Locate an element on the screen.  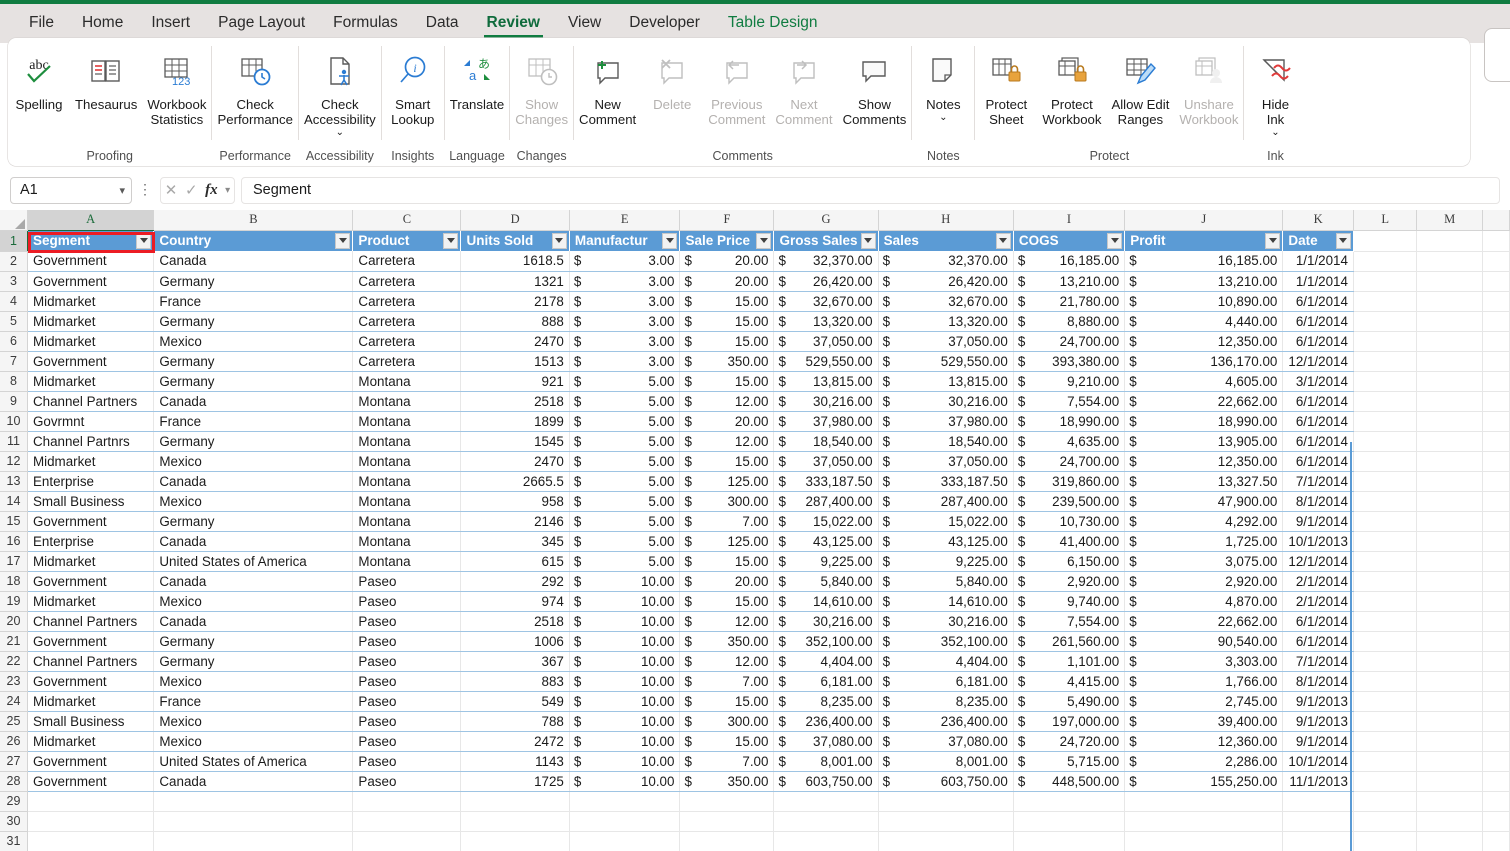
cell-sales: $26,420.00 is located at coordinates (946, 281).